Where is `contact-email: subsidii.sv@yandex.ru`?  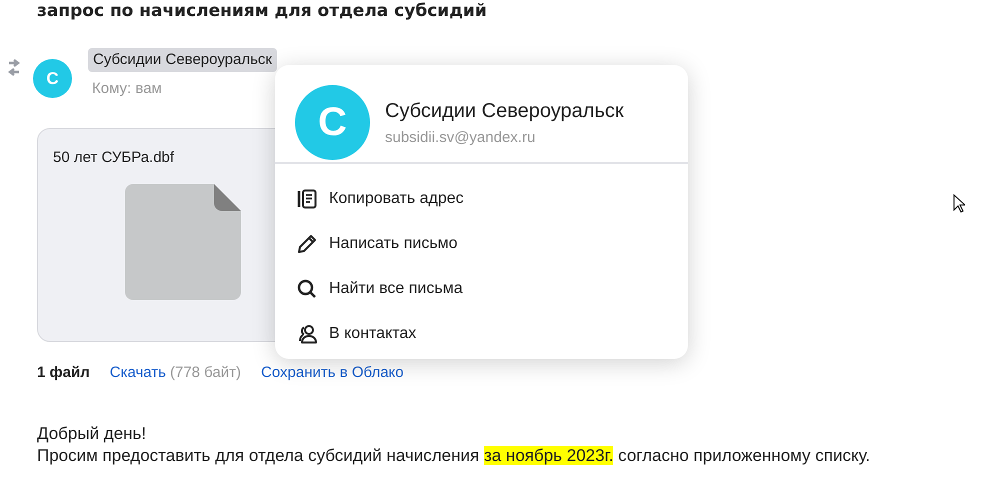 contact-email: subsidii.sv@yandex.ru is located at coordinates (460, 137).